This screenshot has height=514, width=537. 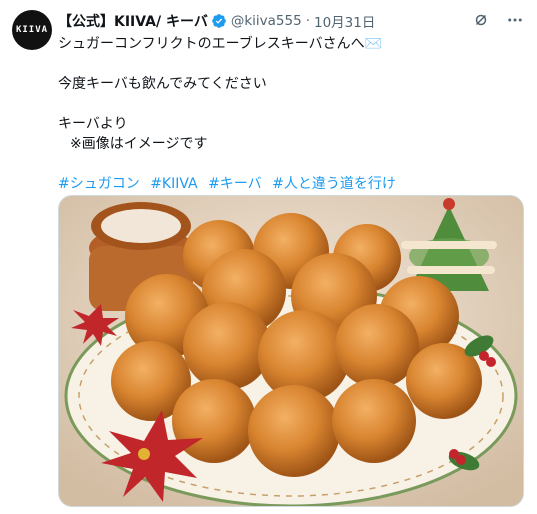 What do you see at coordinates (219, 21) in the screenshot?
I see `verified-badge-icon` at bounding box center [219, 21].